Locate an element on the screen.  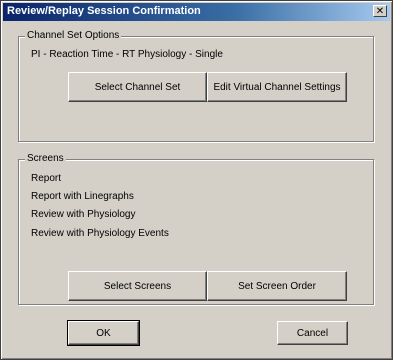
set-screen-order-button: Set Screen Order is located at coordinates (277, 286).